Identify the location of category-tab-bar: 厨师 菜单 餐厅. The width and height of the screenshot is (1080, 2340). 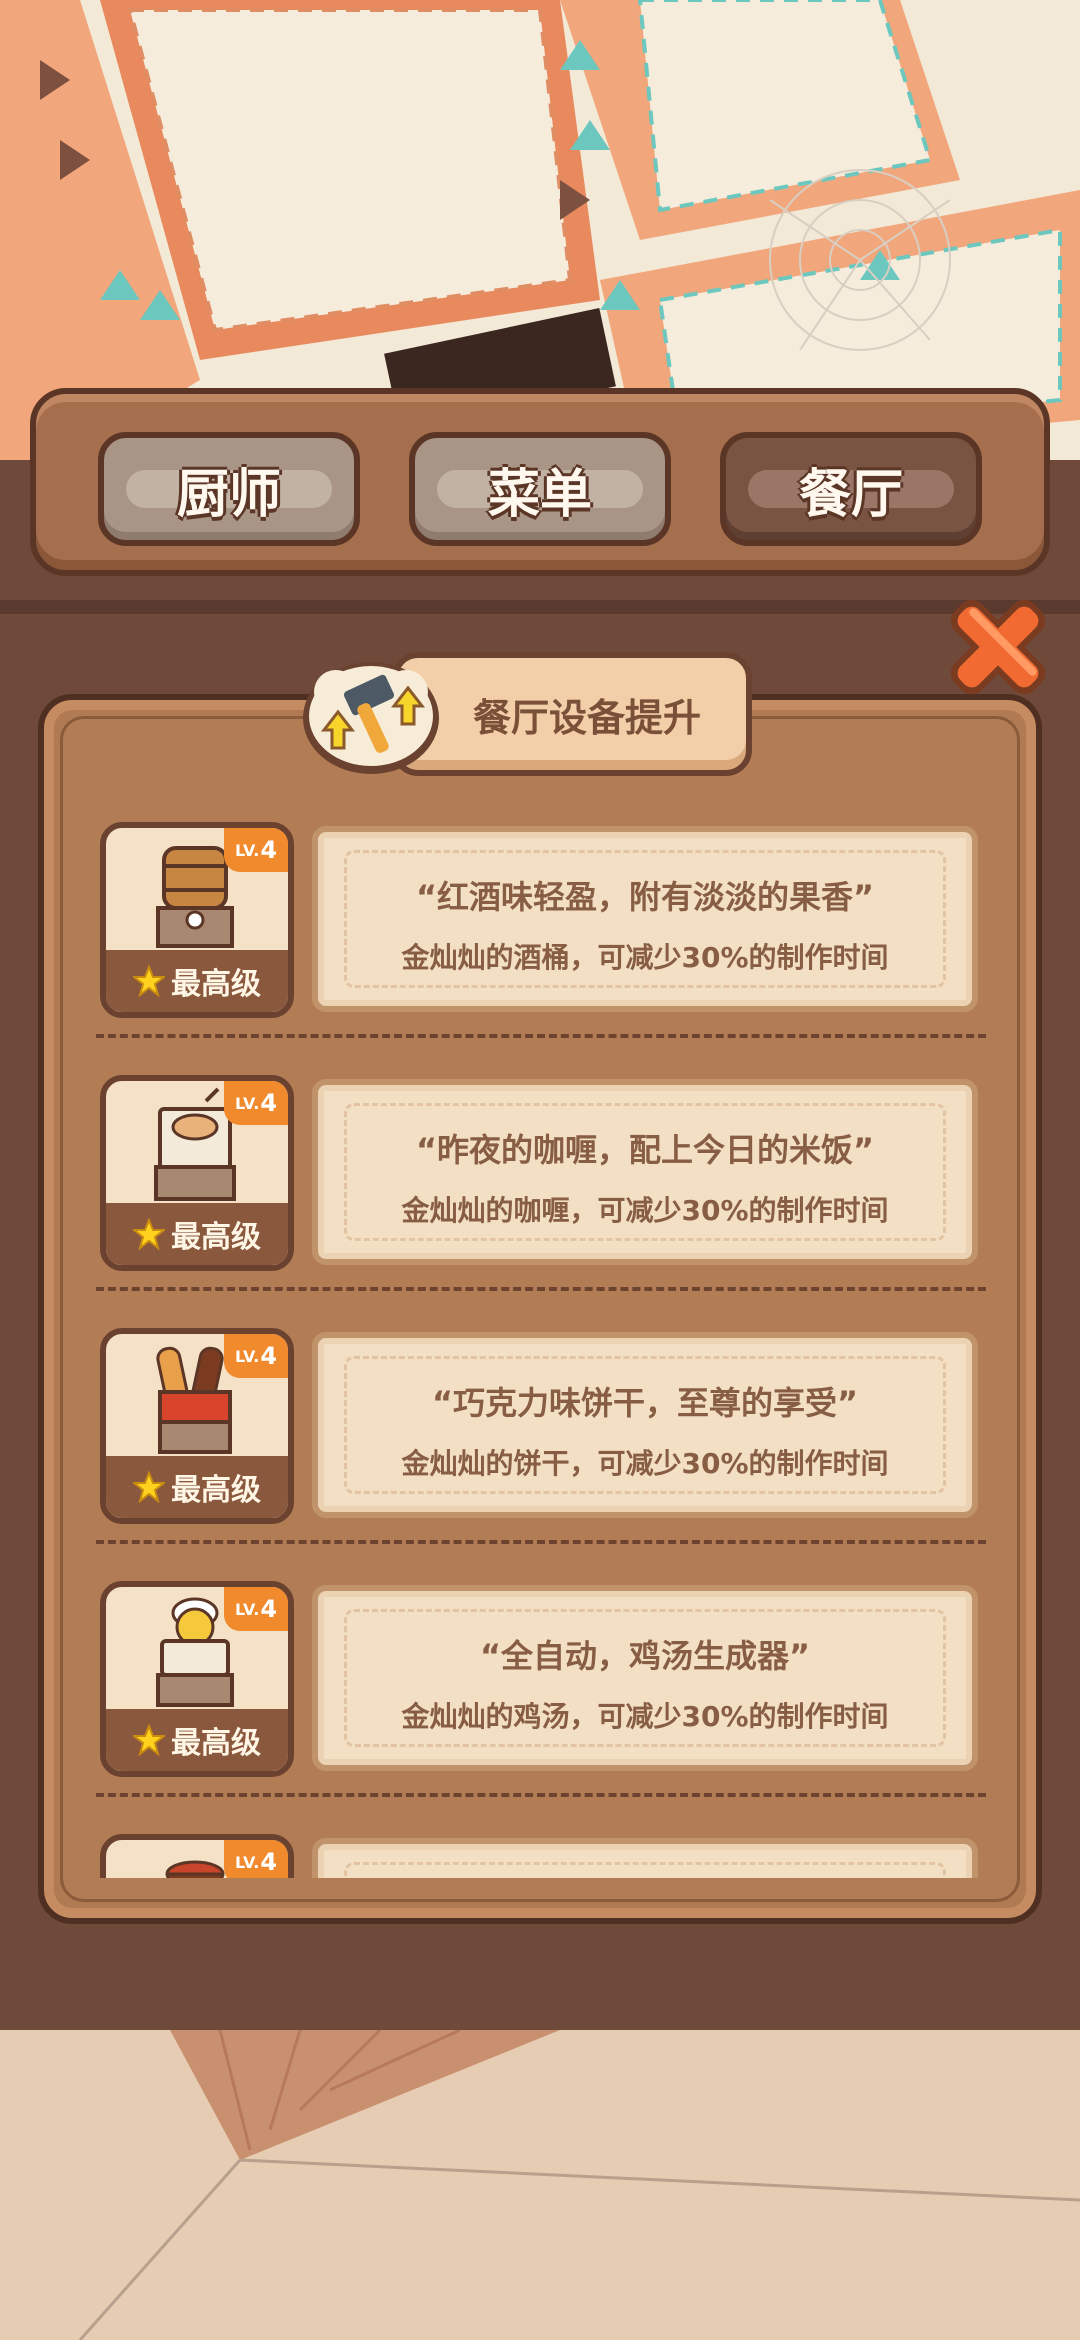
(540, 482).